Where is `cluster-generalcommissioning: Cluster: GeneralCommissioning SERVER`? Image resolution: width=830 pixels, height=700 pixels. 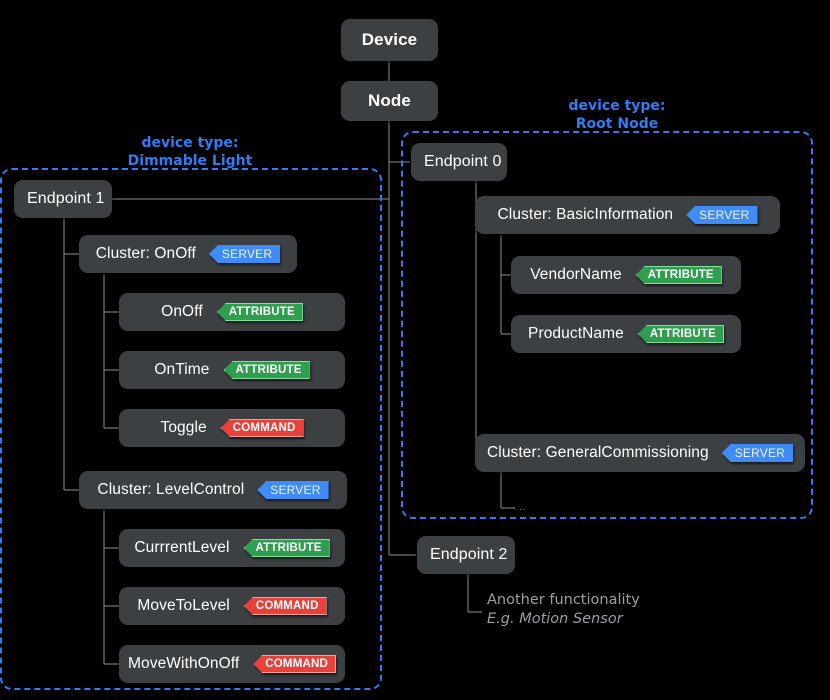 cluster-generalcommissioning: Cluster: GeneralCommissioning SERVER is located at coordinates (640, 453).